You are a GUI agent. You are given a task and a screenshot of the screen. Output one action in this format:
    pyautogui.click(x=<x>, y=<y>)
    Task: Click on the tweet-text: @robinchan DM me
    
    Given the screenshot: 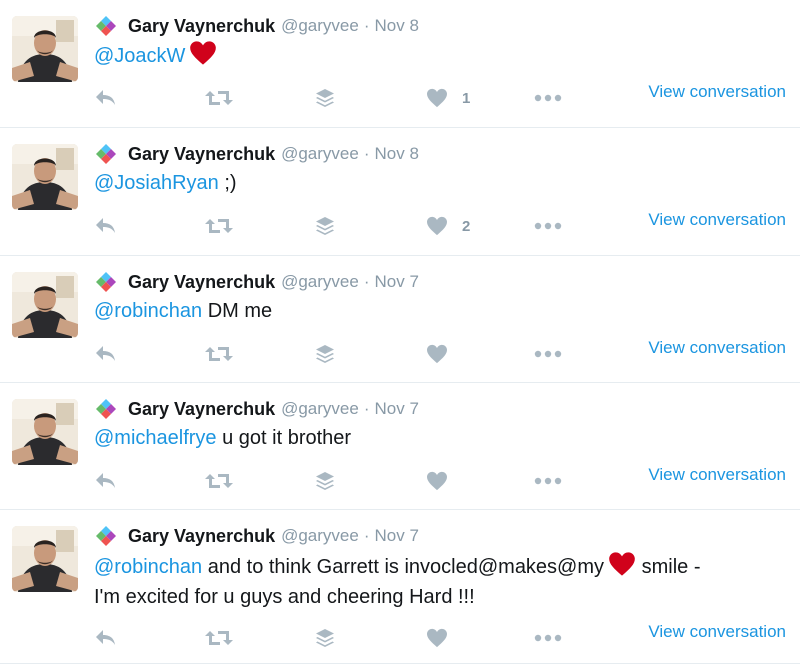 What is the action you would take?
    pyautogui.click(x=439, y=311)
    